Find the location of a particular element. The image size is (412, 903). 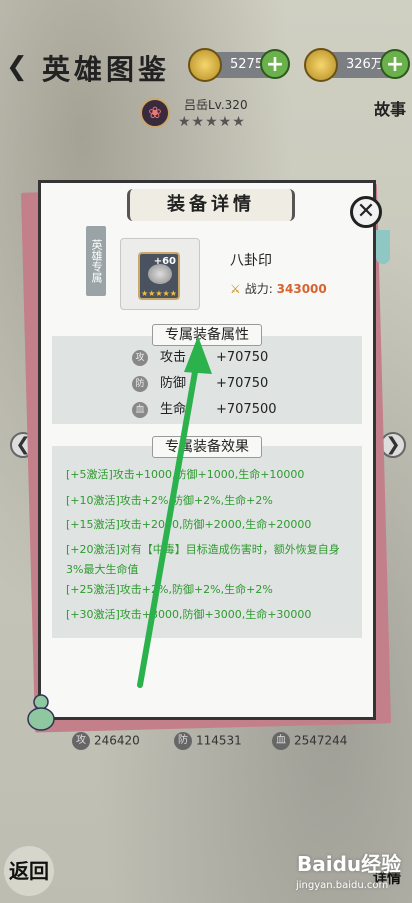

stat-defense: 防 114531 is located at coordinates (208, 741).